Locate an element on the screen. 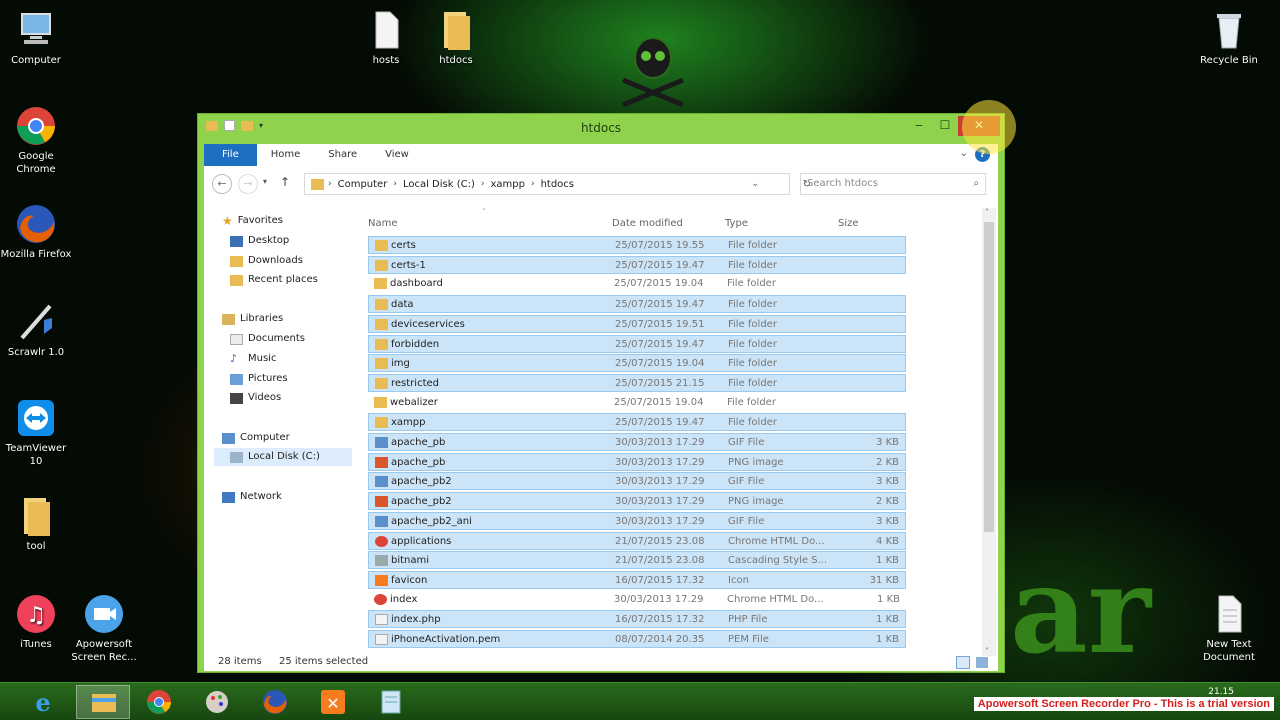 The width and height of the screenshot is (1280, 720). column-header-type: Type is located at coordinates (736, 223).